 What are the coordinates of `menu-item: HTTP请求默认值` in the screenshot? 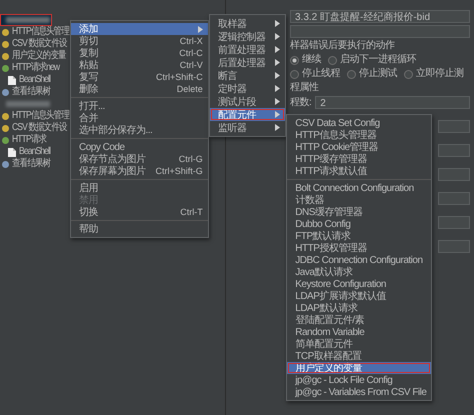 It's located at (359, 171).